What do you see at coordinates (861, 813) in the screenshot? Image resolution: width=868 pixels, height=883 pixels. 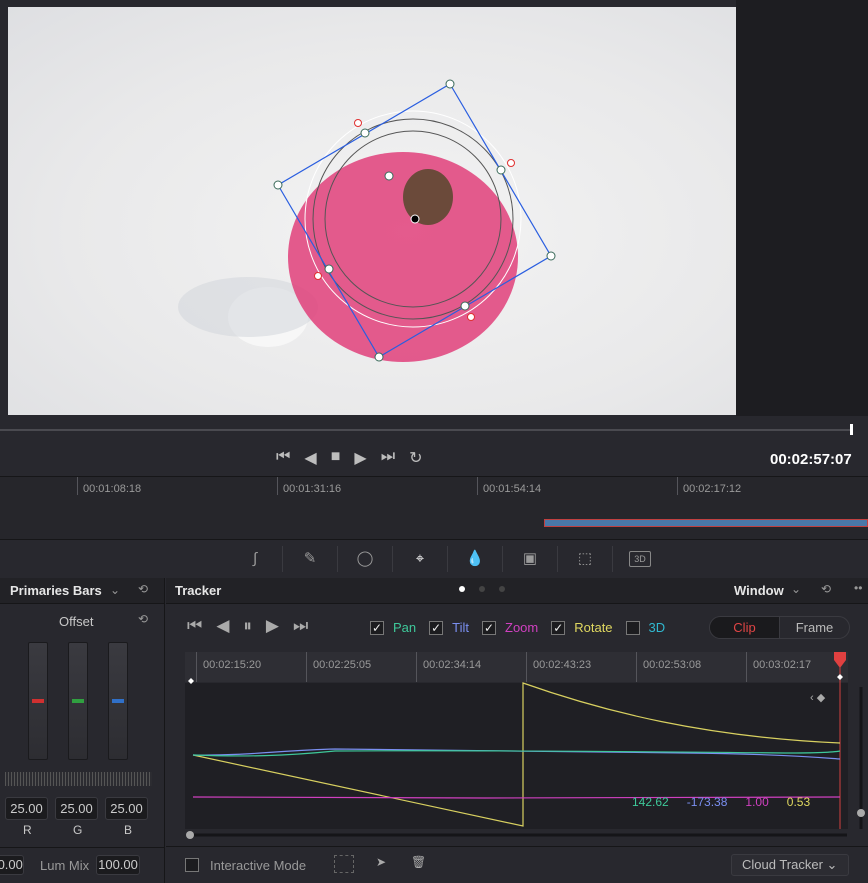 I see `zoom-handle` at bounding box center [861, 813].